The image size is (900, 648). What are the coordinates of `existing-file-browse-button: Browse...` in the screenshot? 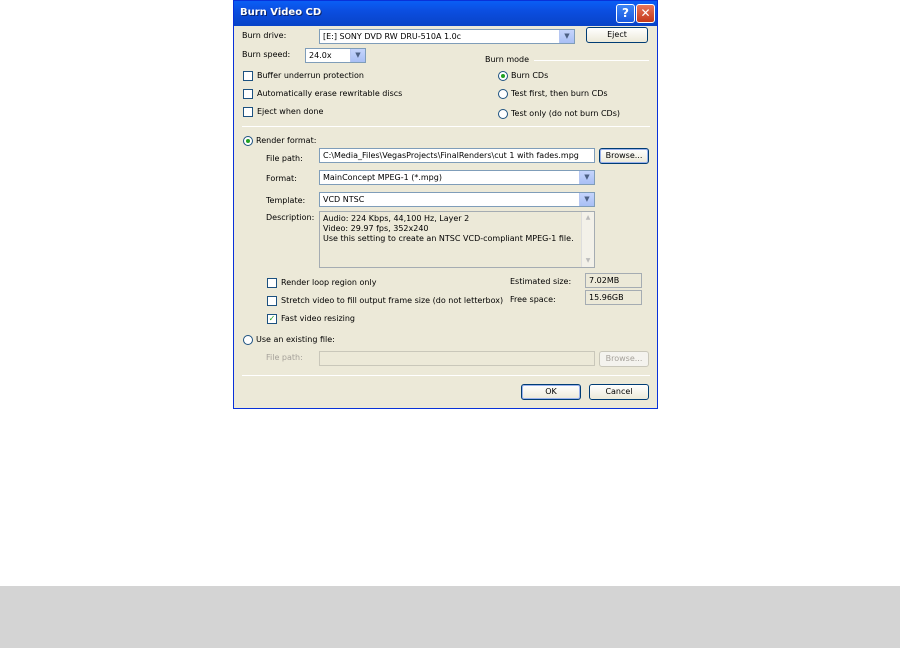 It's located at (624, 359).